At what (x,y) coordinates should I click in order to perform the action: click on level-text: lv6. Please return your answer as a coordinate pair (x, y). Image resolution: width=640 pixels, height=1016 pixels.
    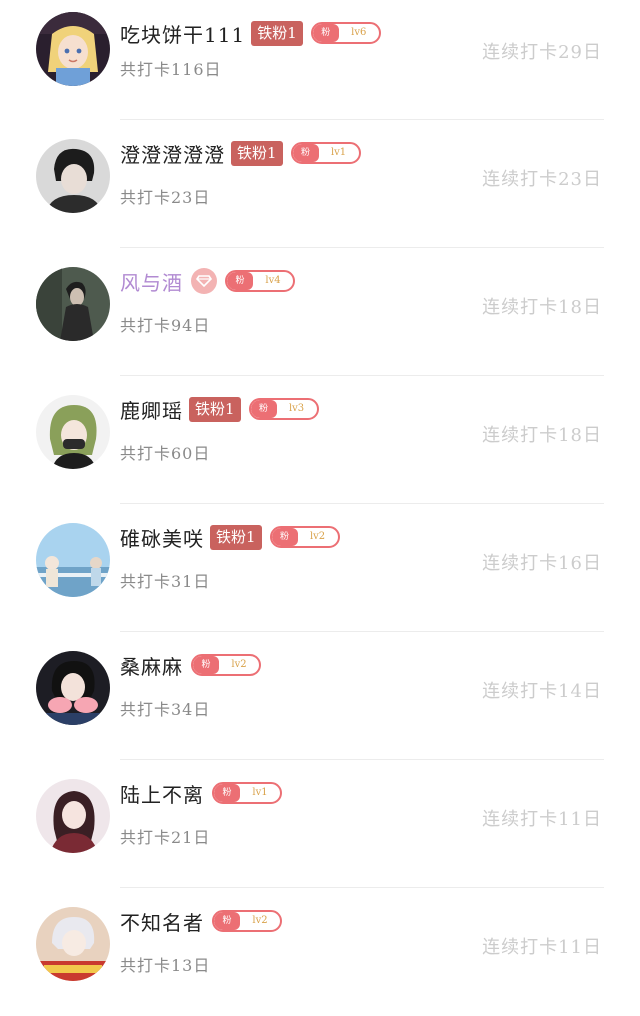
    Looking at the image, I should click on (359, 32).